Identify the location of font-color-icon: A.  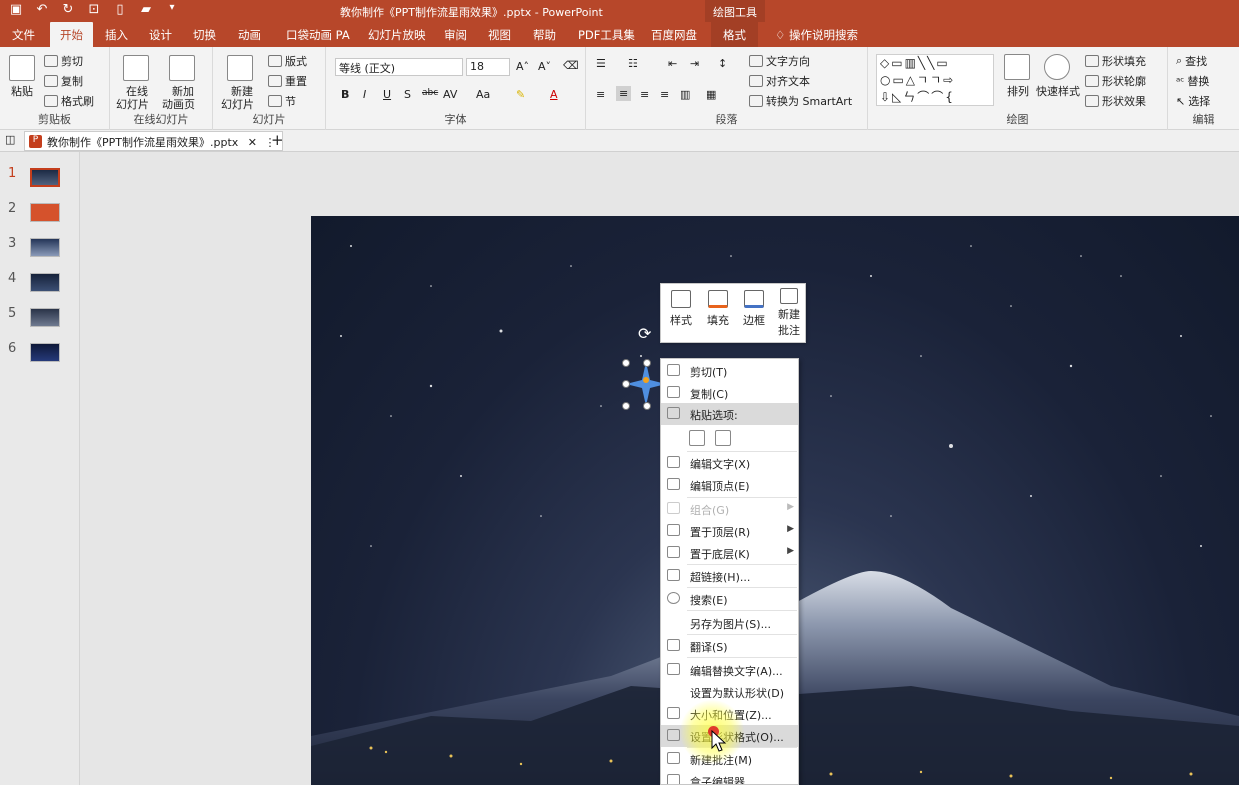
(554, 94).